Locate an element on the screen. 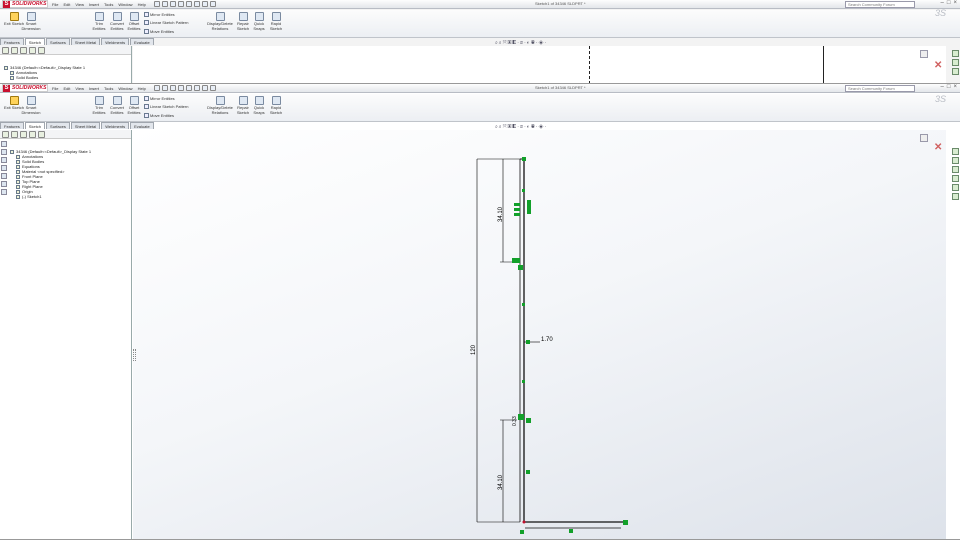 The image size is (960, 540). tree-item: Solid Bodies is located at coordinates (67, 77).